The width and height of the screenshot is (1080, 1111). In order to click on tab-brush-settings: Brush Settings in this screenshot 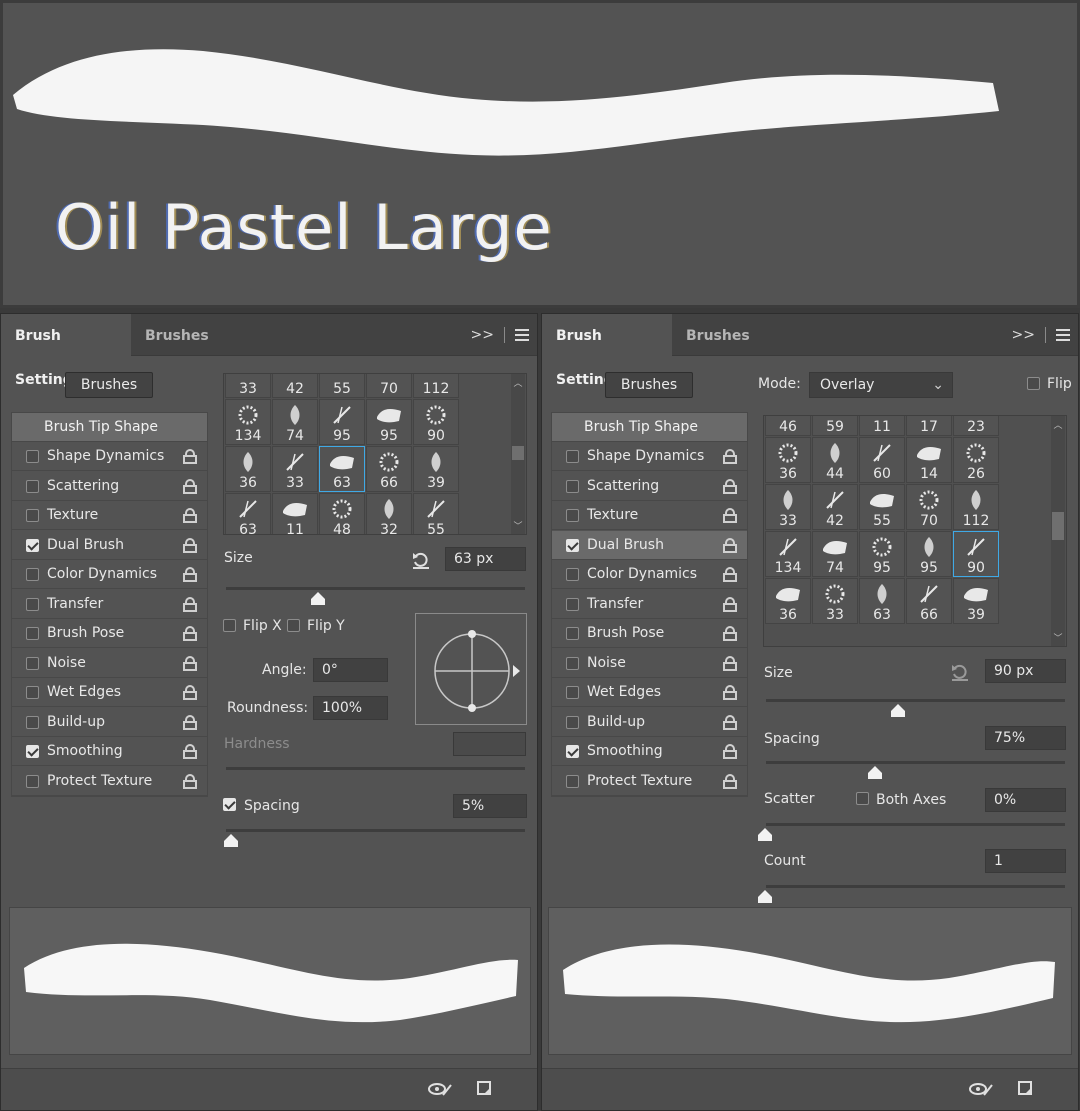, I will do `click(66, 351)`.